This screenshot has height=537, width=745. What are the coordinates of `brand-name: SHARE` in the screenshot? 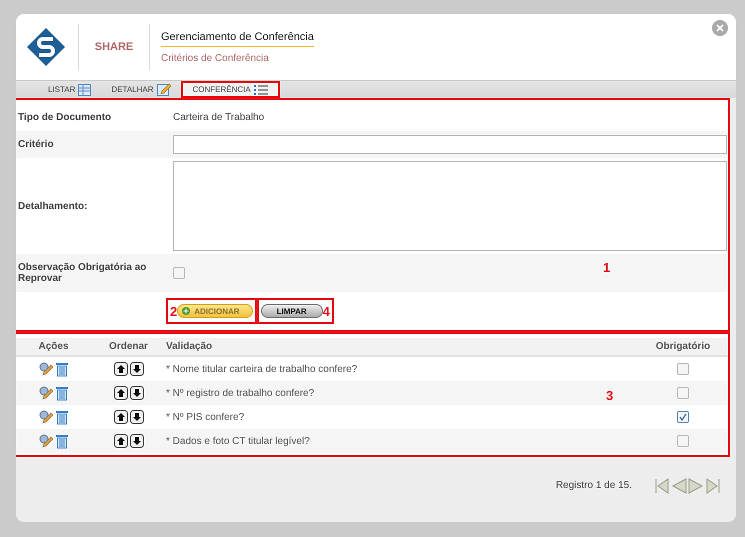 It's located at (114, 47).